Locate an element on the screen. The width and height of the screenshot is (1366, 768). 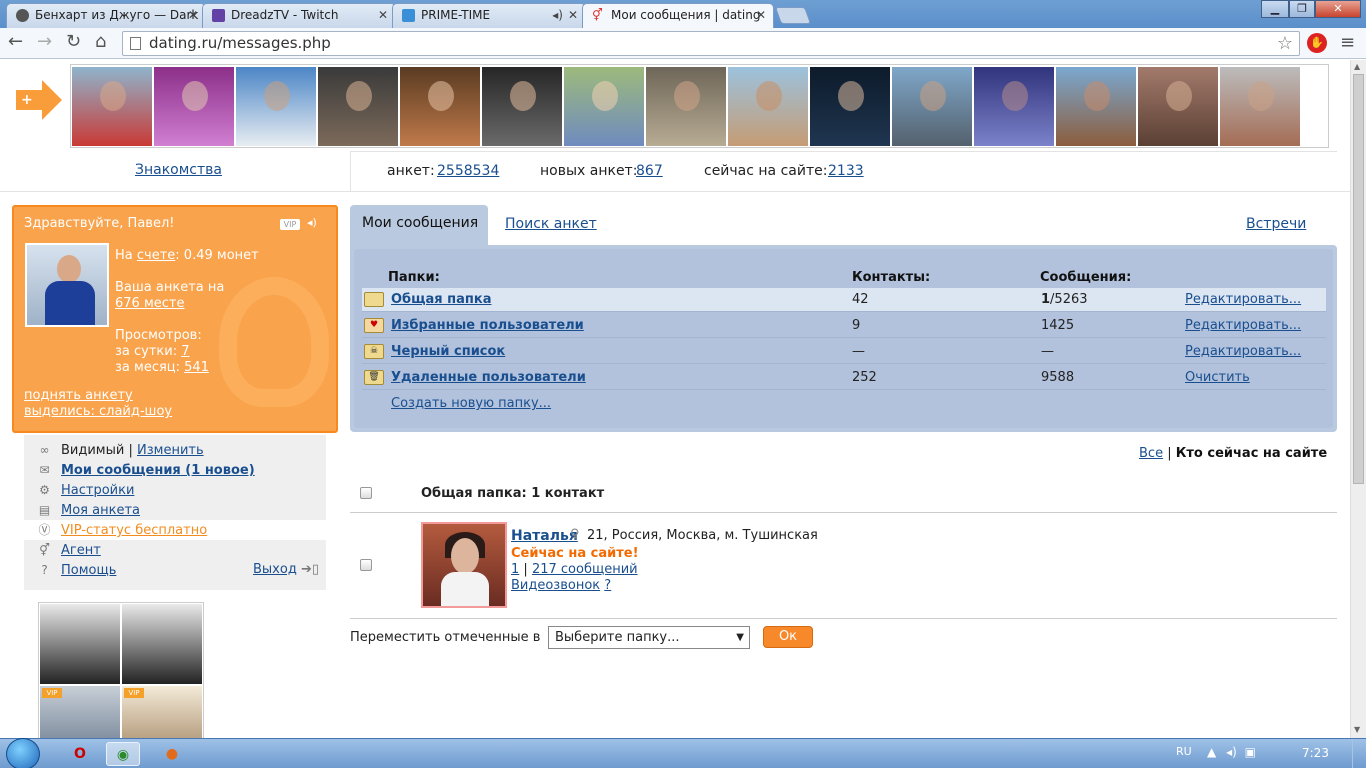
tab-my-messages: Мои сообщения is located at coordinates (419, 226).